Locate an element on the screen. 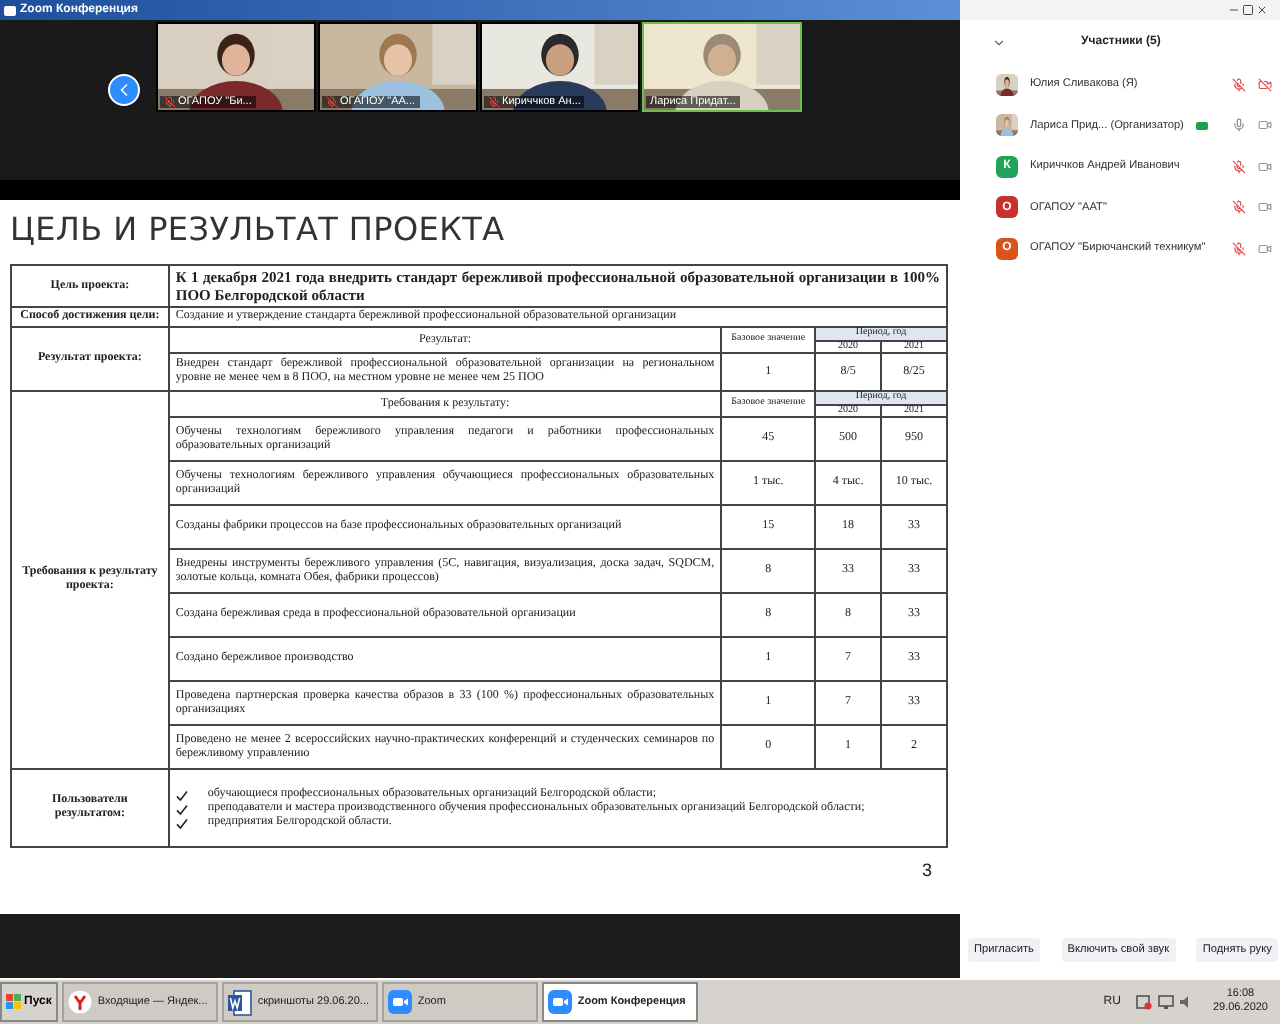 This screenshot has width=1280, height=1024. page-number: 3 is located at coordinates (926, 870).